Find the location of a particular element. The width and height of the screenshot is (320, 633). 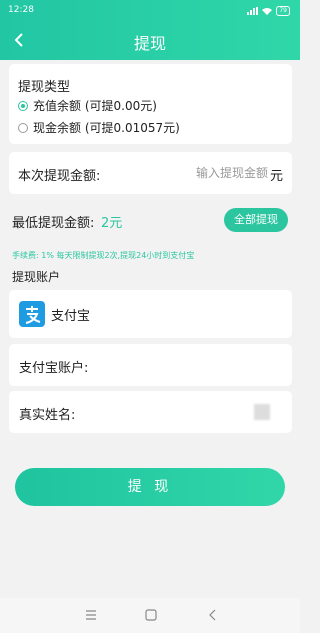

page-title: 提现 is located at coordinates (149, 43).